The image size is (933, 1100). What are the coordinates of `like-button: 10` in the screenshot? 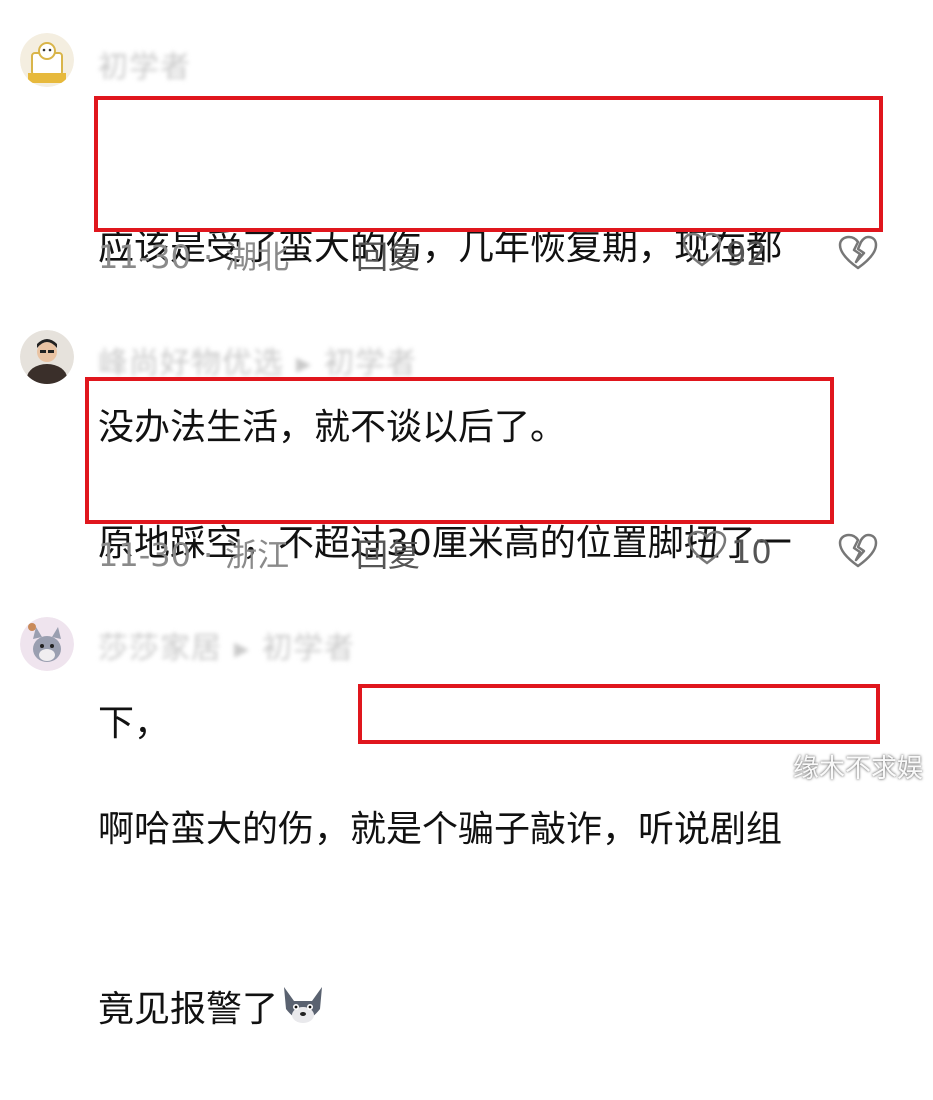 It's located at (729, 552).